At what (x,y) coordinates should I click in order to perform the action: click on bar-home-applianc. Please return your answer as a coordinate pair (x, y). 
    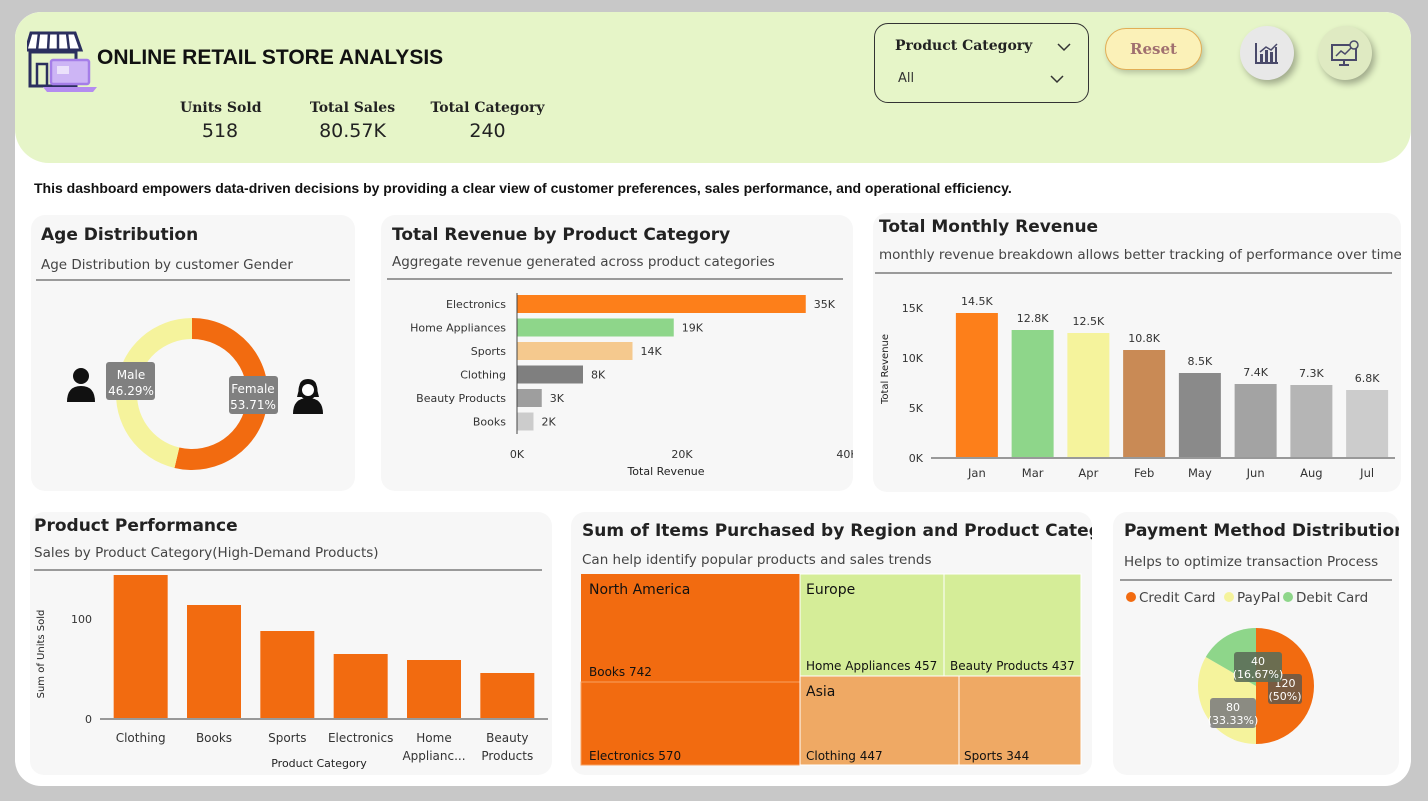
    Looking at the image, I should click on (434, 689).